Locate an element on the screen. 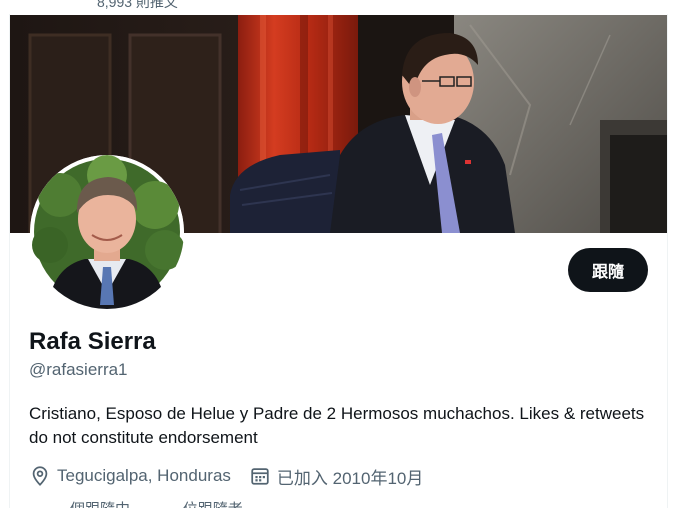 This screenshot has width=677, height=508. header-bar: 8,993 則推文 is located at coordinates (338, 7).